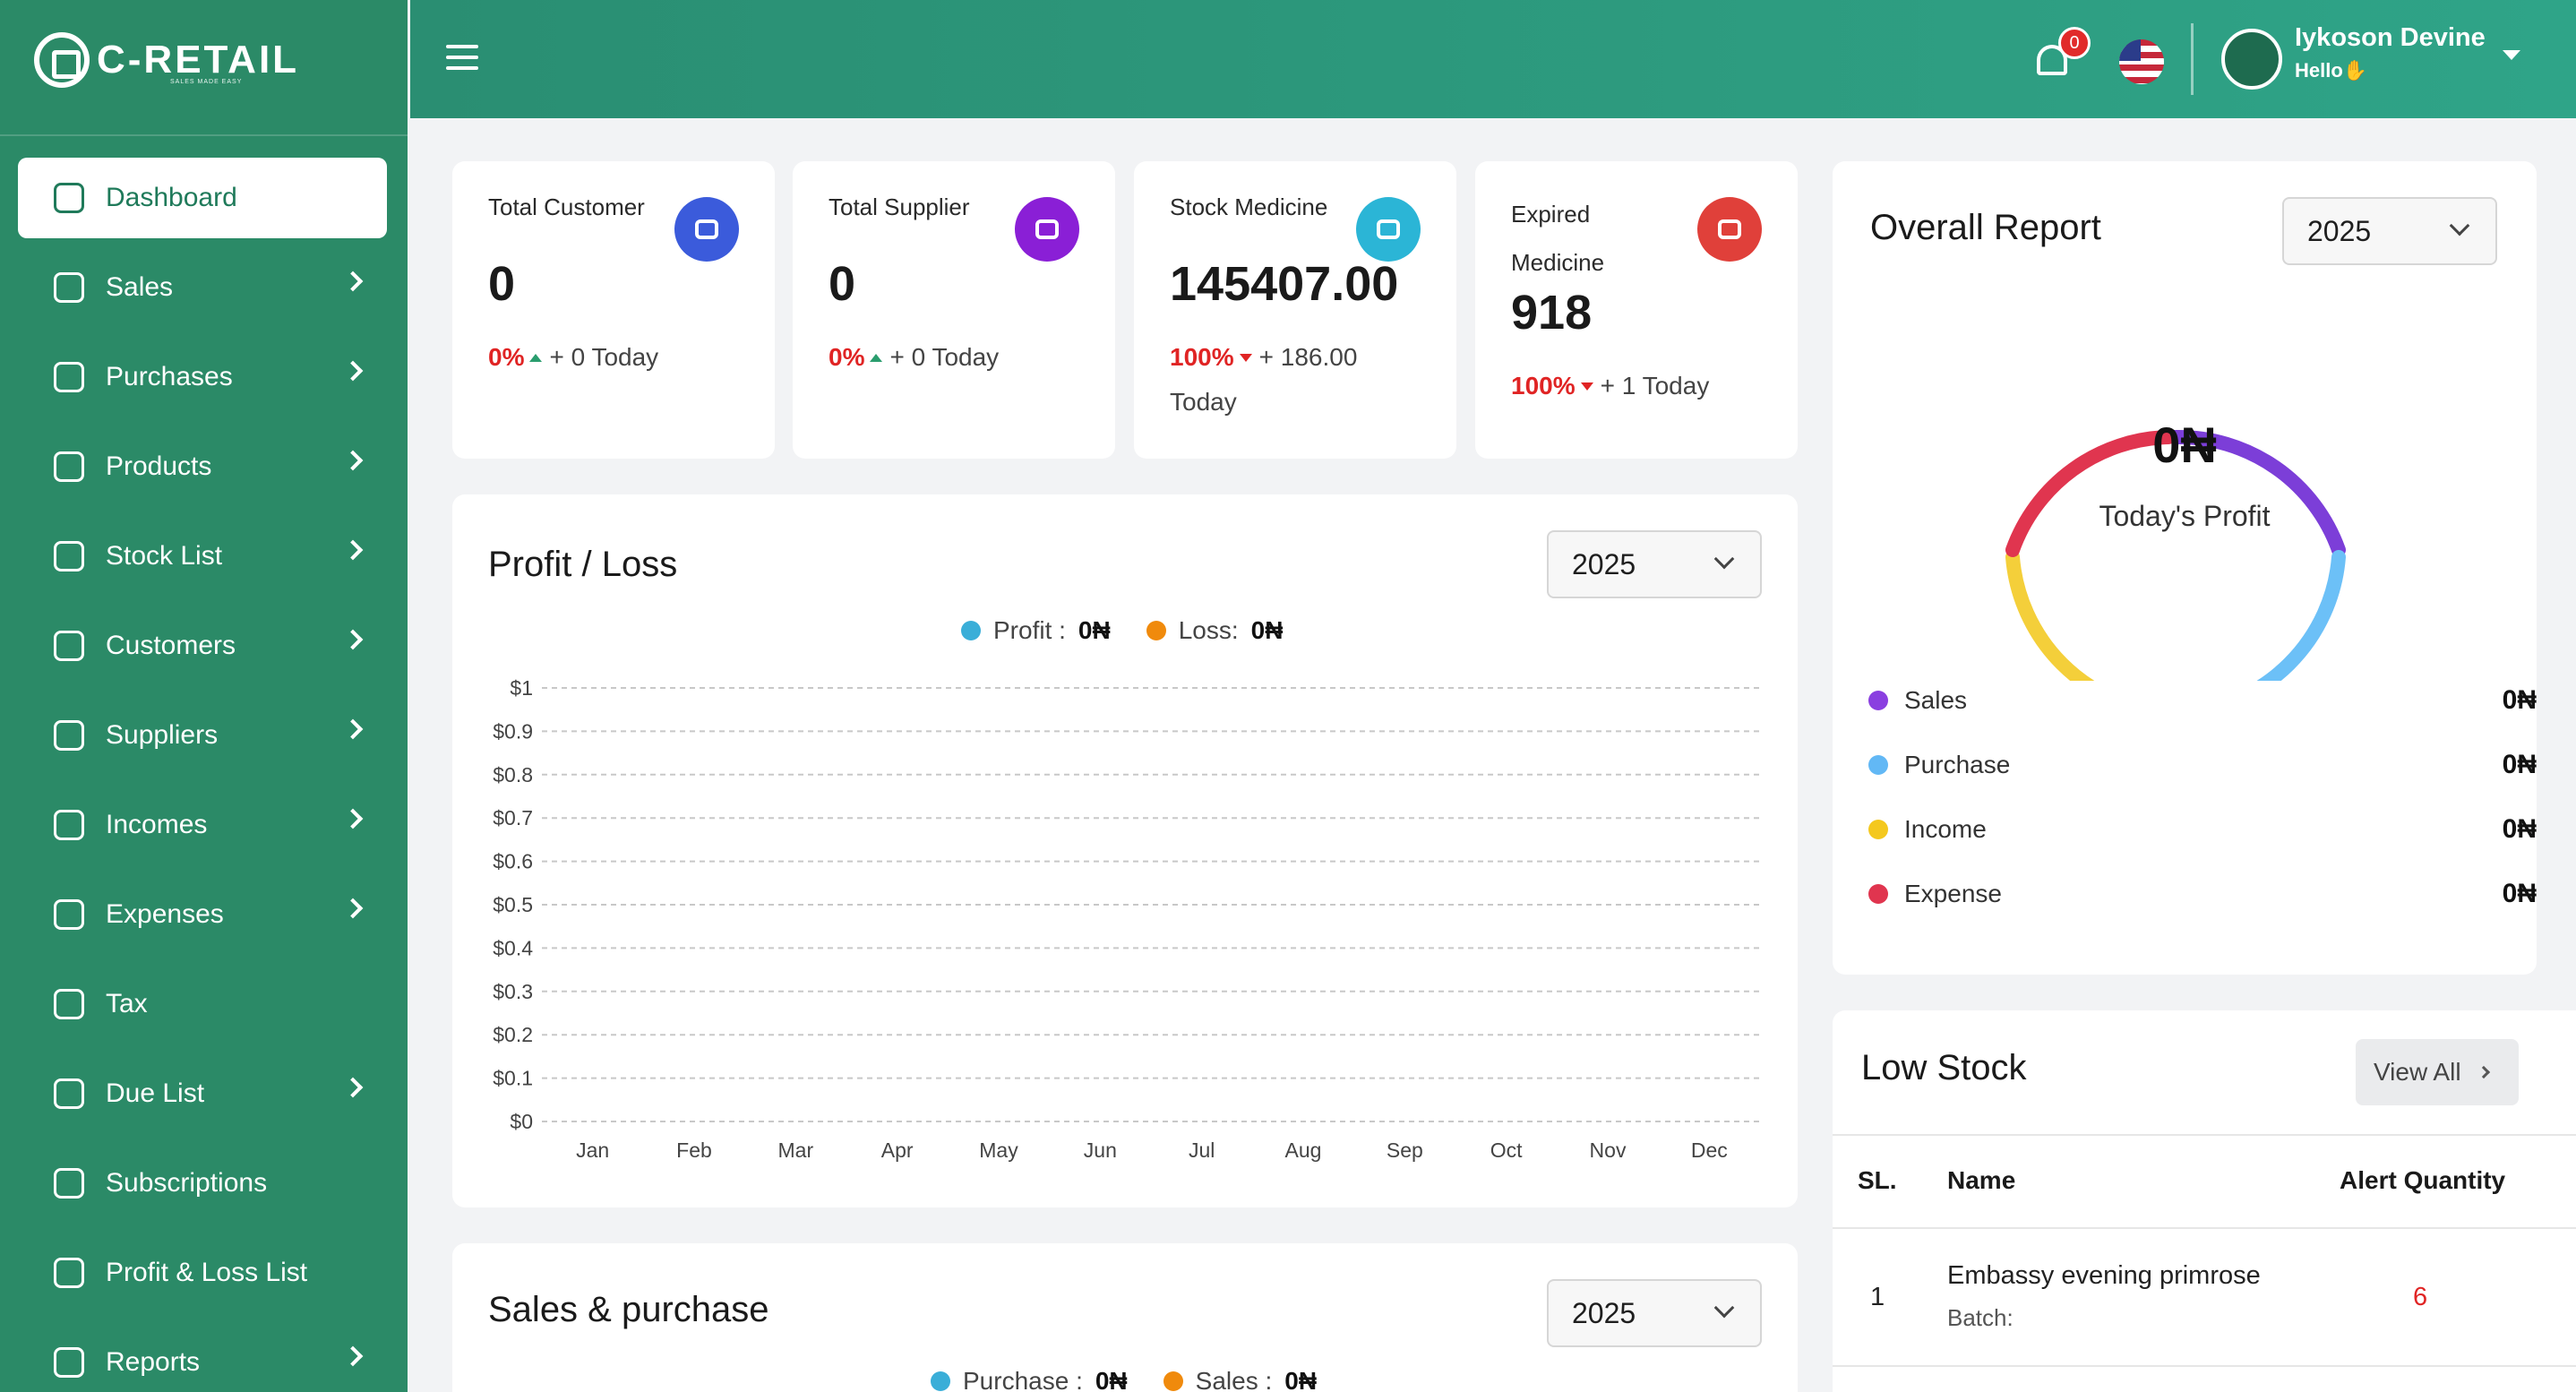 The width and height of the screenshot is (2576, 1392). I want to click on stat-card: Total Customer 0 0% + 0 Today, so click(613, 310).